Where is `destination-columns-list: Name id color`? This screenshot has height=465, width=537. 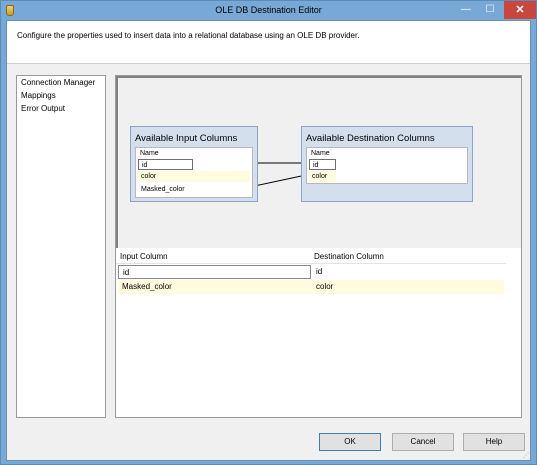 destination-columns-list: Name id color is located at coordinates (387, 165).